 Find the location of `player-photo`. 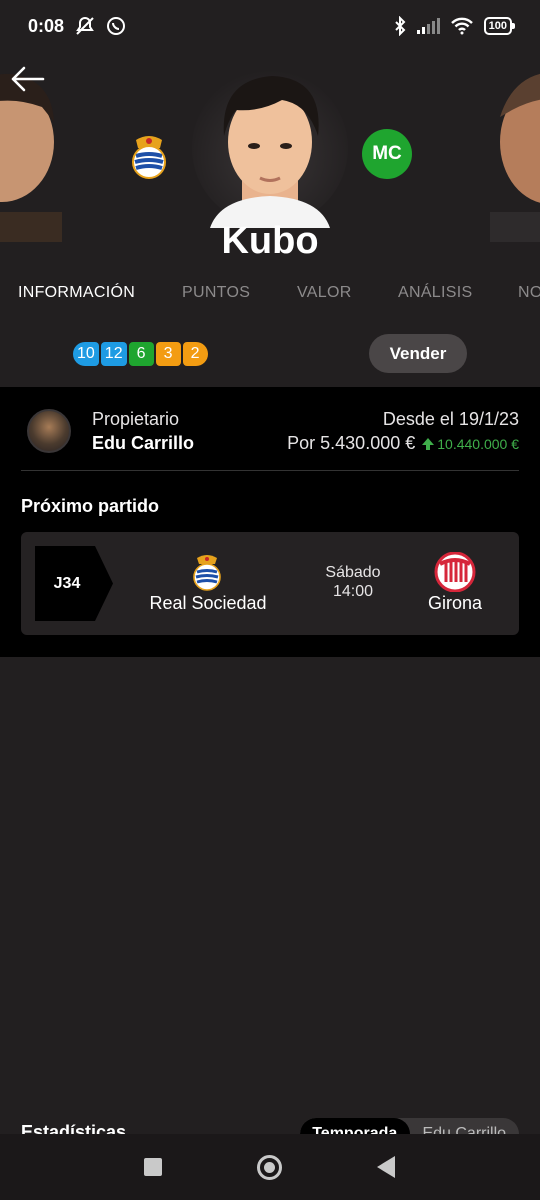

player-photo is located at coordinates (270, 149).